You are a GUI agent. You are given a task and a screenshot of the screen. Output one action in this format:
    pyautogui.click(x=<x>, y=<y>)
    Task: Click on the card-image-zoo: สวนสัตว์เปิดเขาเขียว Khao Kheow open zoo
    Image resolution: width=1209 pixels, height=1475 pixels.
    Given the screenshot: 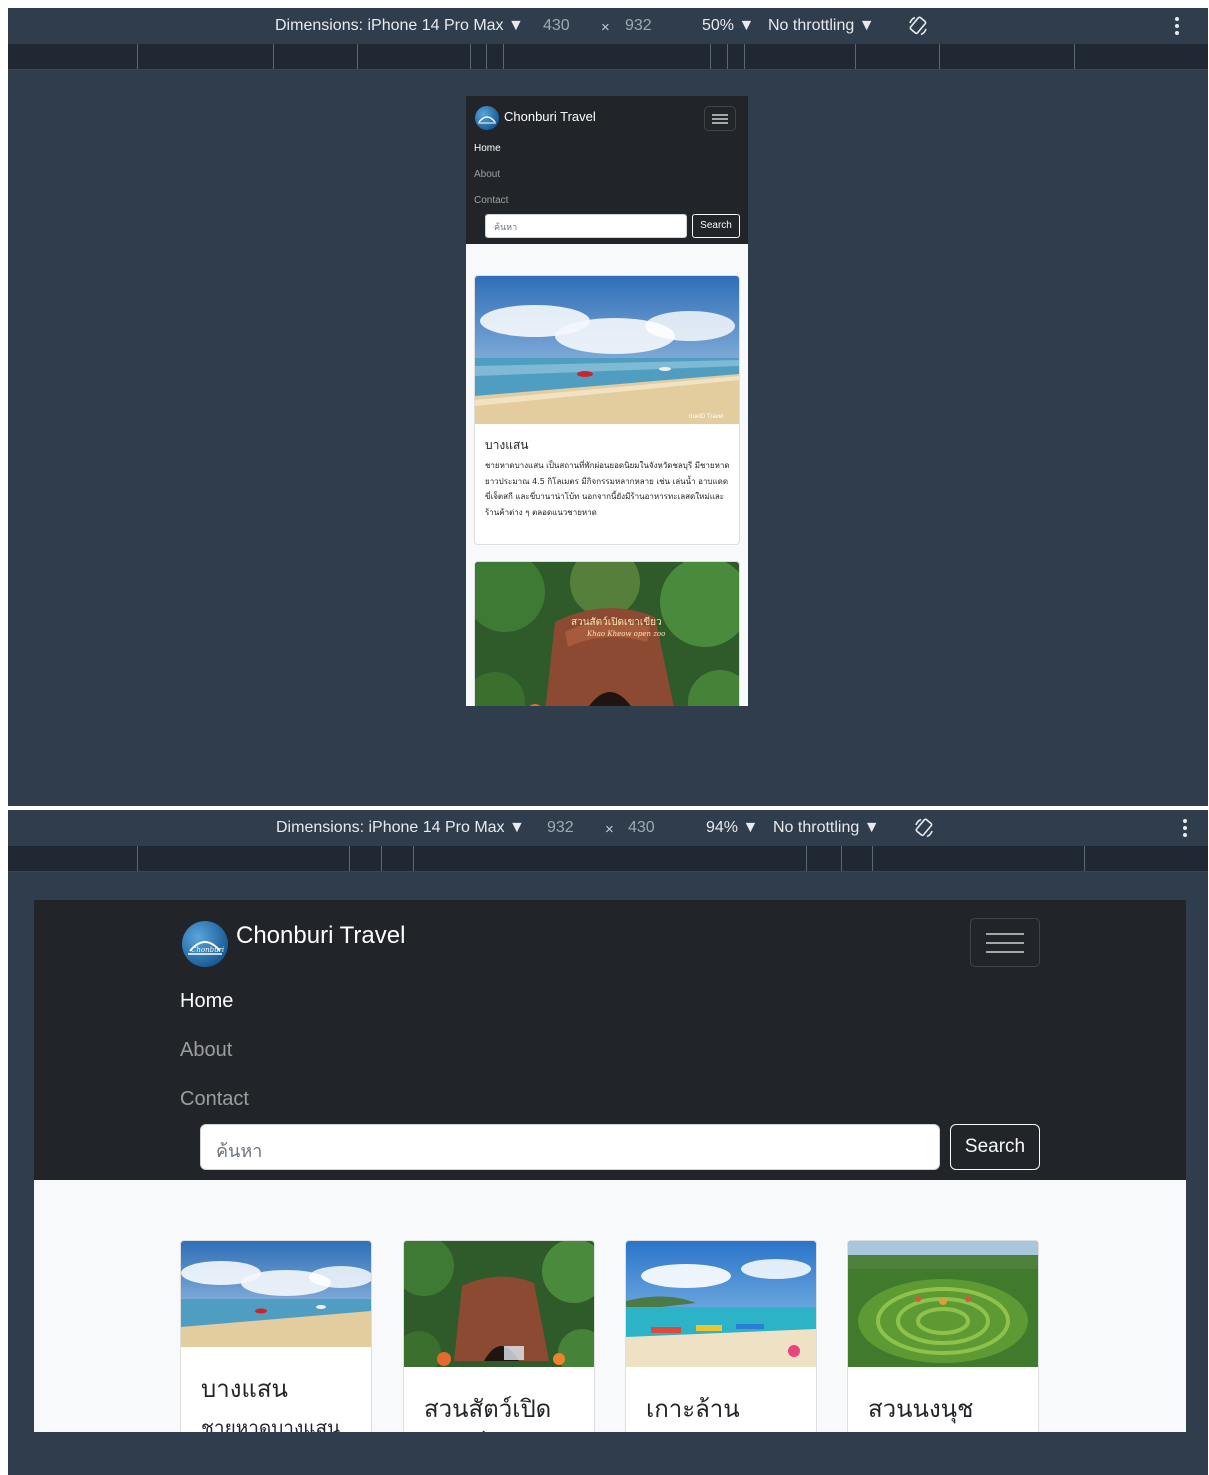 What is the action you would take?
    pyautogui.click(x=607, y=634)
    